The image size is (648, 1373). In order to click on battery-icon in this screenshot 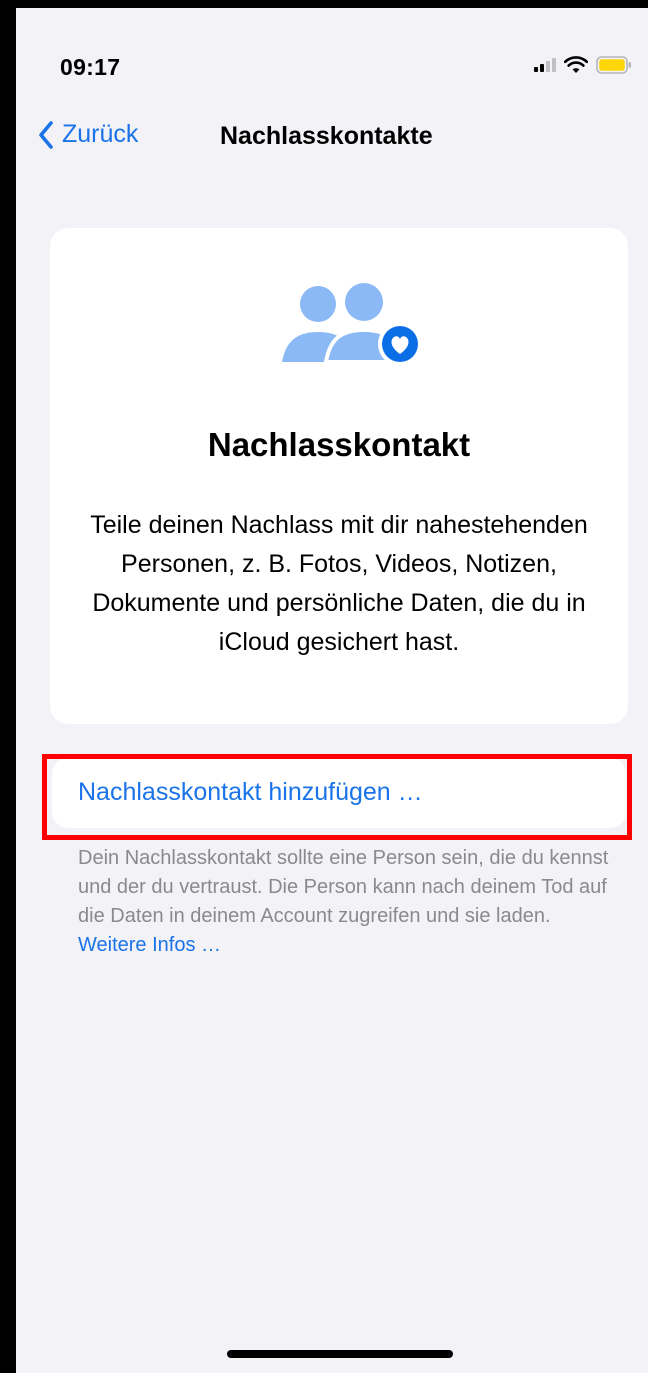, I will do `click(613, 65)`.